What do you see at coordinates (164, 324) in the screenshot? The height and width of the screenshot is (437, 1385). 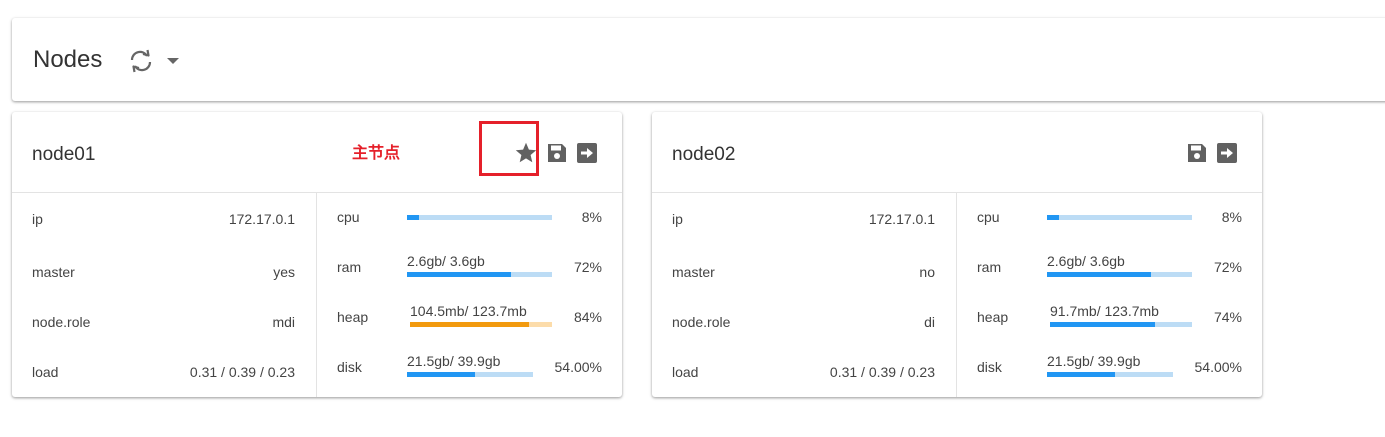 I see `info-row-node-role: node.role mdi` at bounding box center [164, 324].